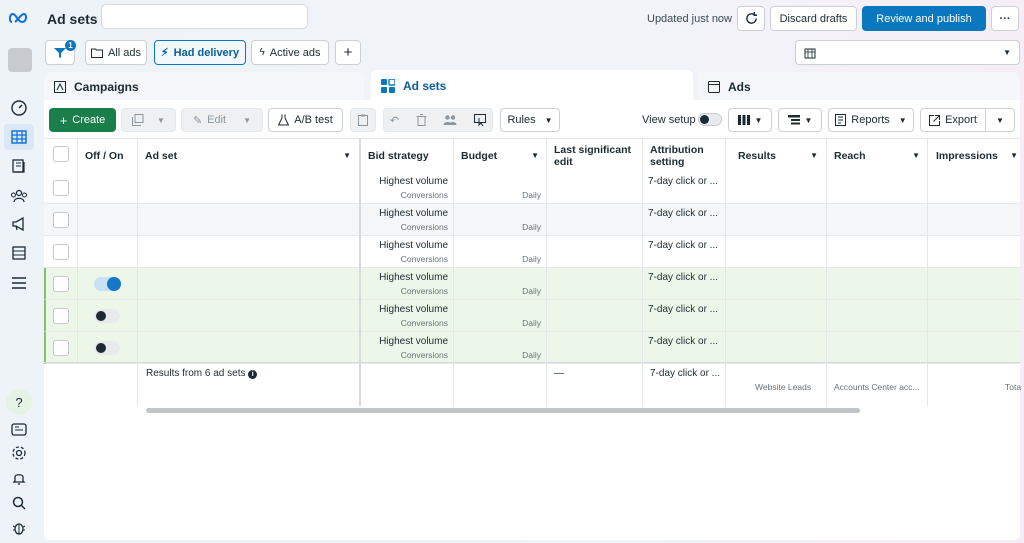 The image size is (1024, 543). What do you see at coordinates (967, 155) in the screenshot?
I see `column-header-impressions-label: Impressions` at bounding box center [967, 155].